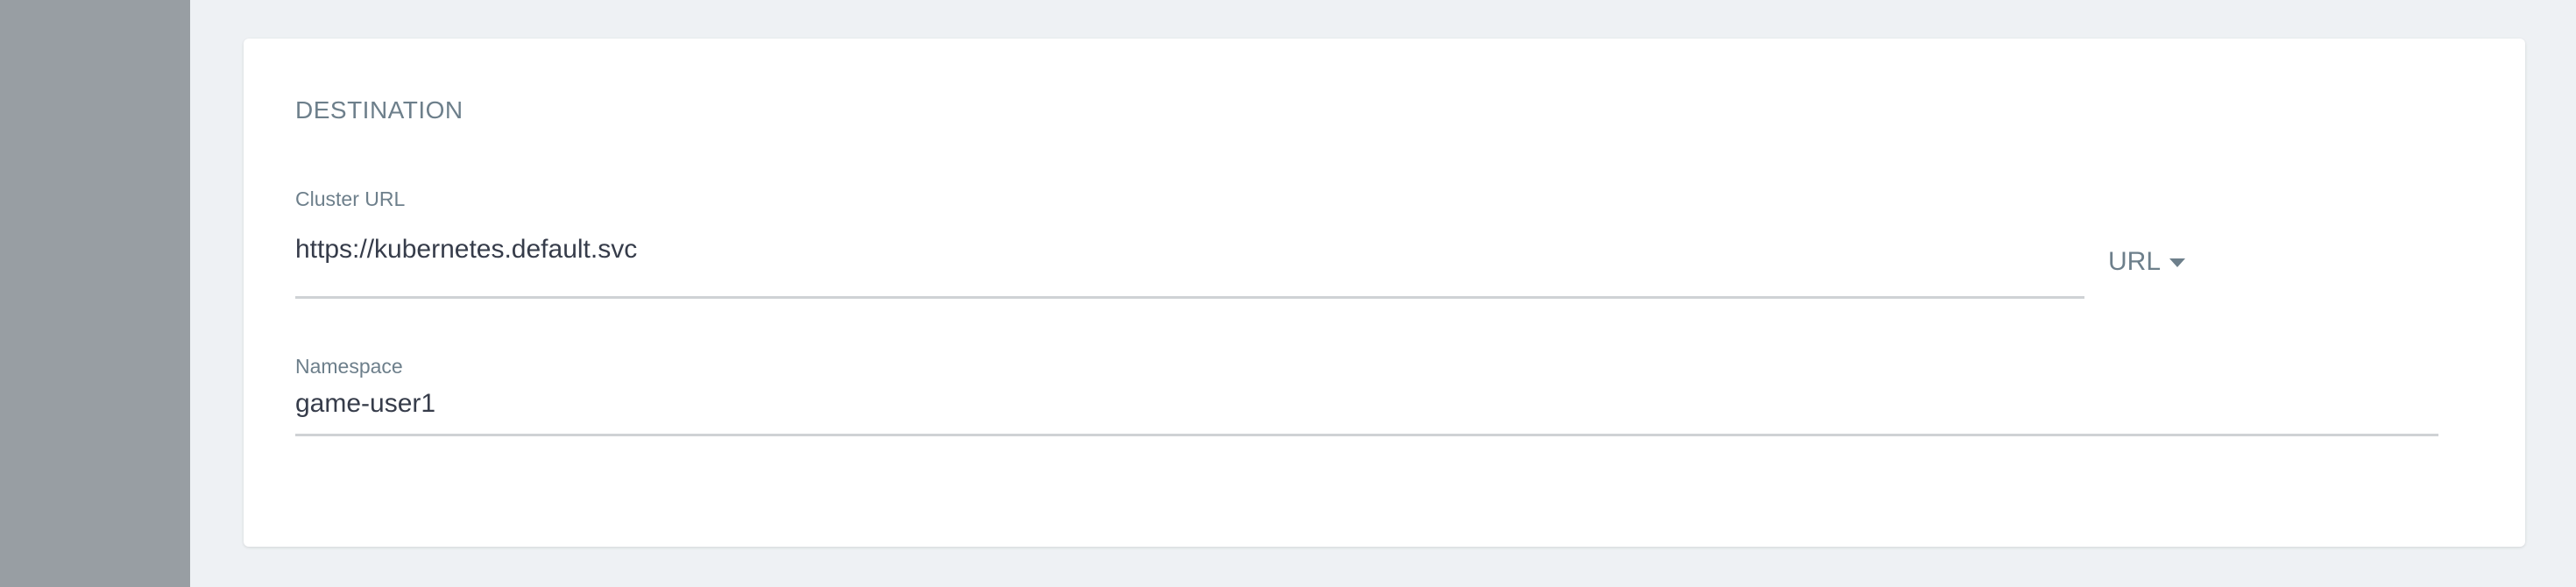  I want to click on cluster-url-underline, so click(1189, 297).